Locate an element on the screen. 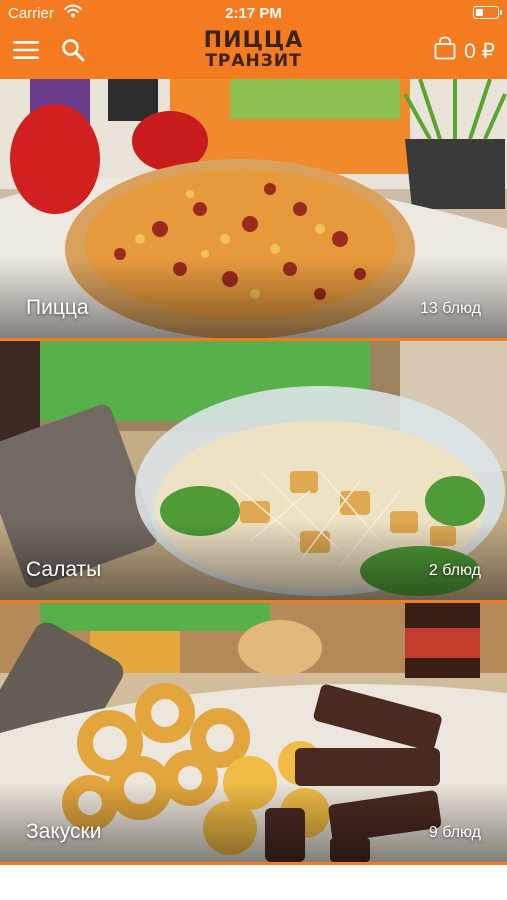 Image resolution: width=507 pixels, height=900 pixels. brand-logo: ПИЦЦА ТРАНЗИТ is located at coordinates (253, 50).